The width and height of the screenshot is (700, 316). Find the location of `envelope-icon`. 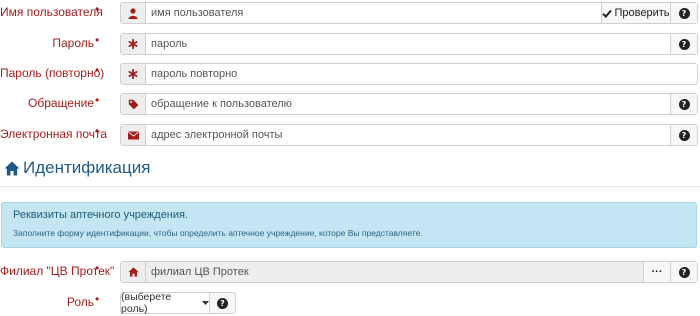

envelope-icon is located at coordinates (133, 135).